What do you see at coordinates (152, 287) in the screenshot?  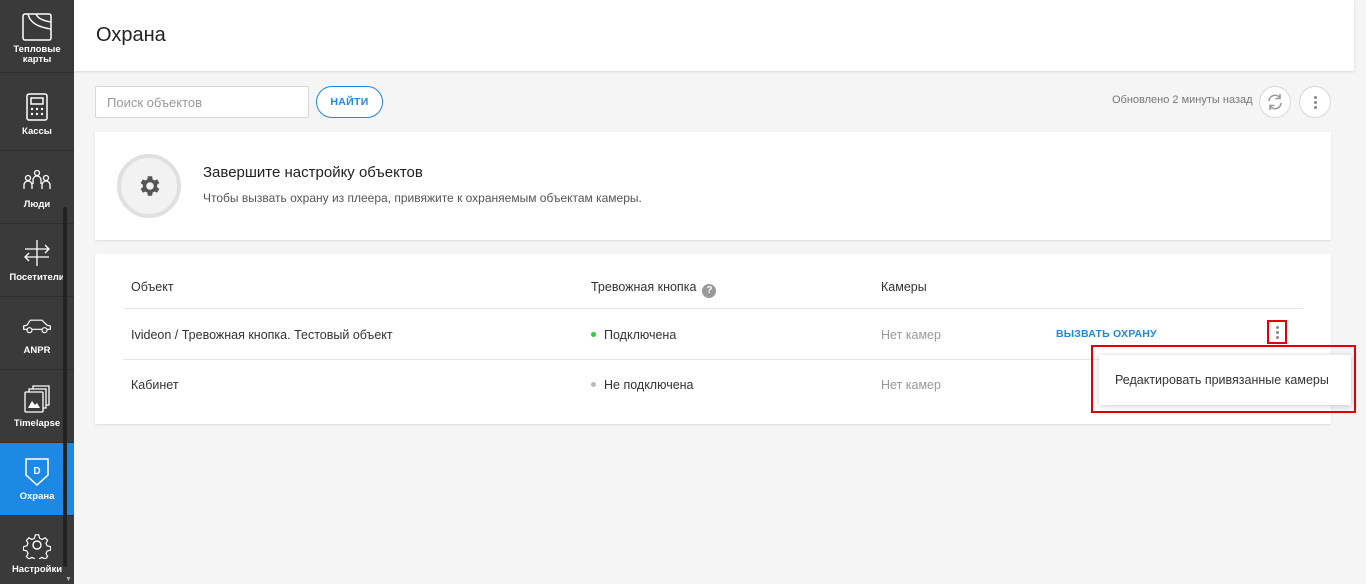 I see `column-header-object: Объект` at bounding box center [152, 287].